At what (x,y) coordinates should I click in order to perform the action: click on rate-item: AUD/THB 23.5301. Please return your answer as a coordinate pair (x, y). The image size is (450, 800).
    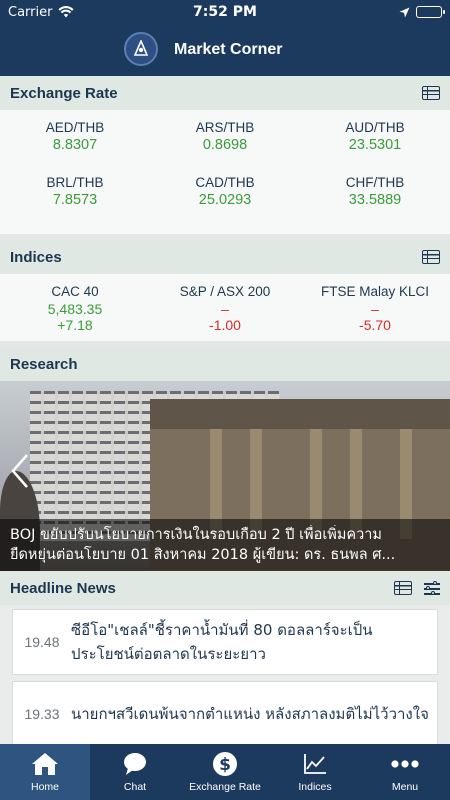
    Looking at the image, I should click on (375, 143).